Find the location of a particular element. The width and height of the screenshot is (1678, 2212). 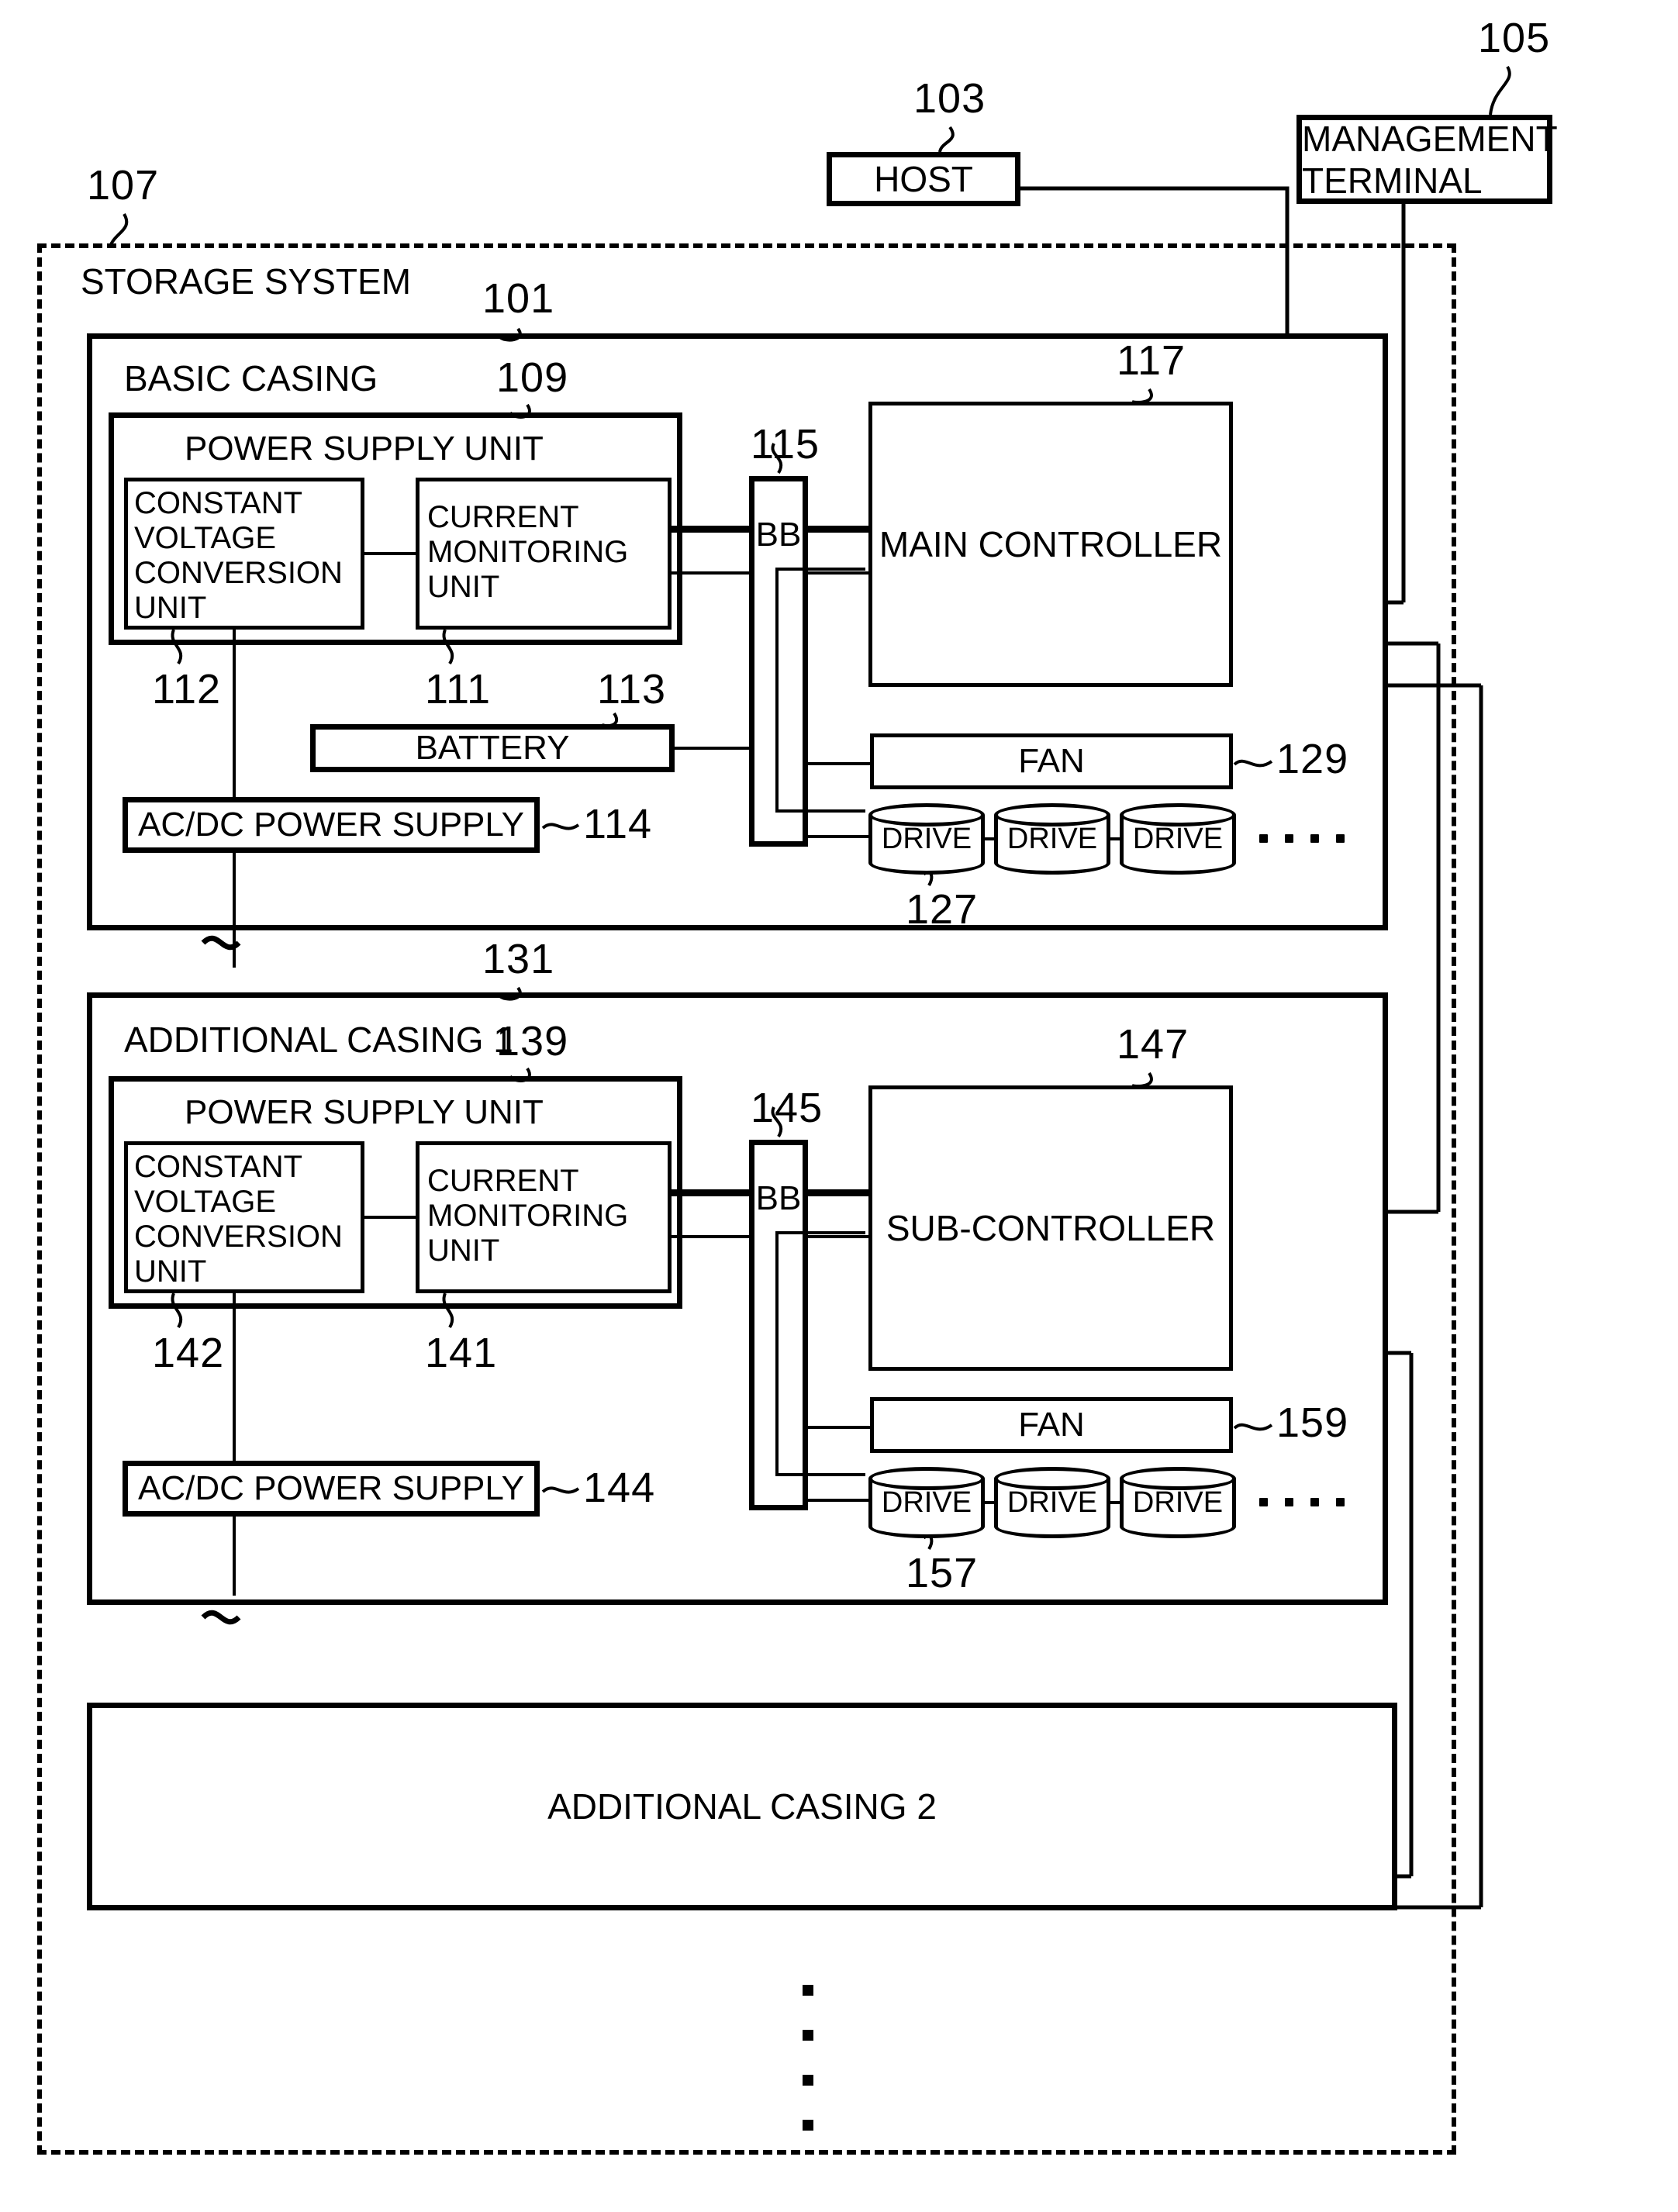

power-rail-basic-exit is located at coordinates (235, 910).